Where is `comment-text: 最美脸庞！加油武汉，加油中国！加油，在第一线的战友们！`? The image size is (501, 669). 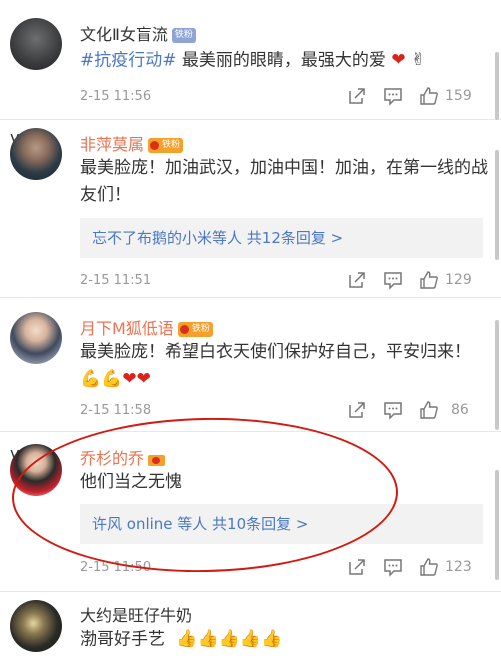 comment-text: 最美脸庞！加油武汉，加油中国！加油，在第一线的战友们！ is located at coordinates (284, 181).